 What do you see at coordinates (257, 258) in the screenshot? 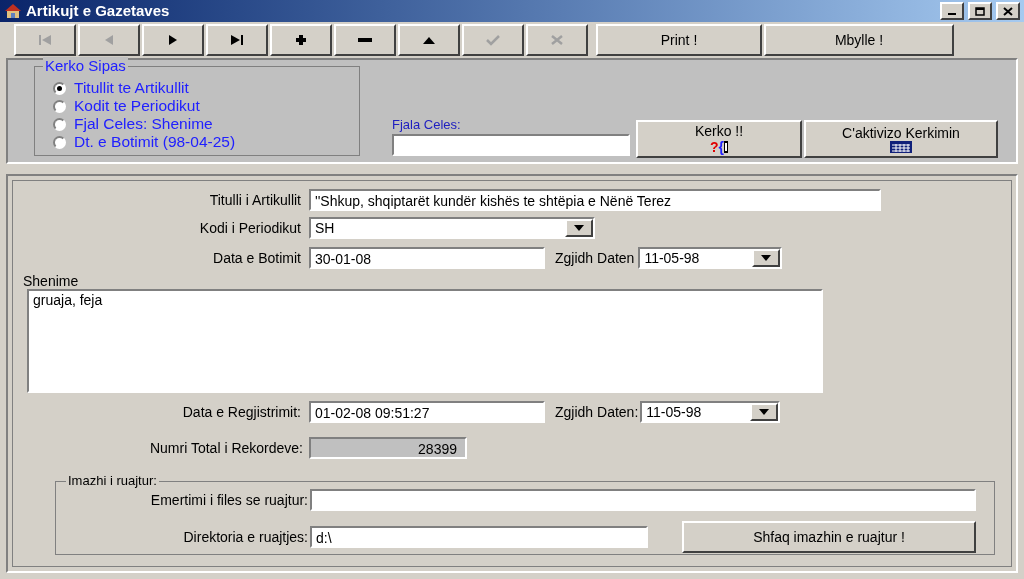
I see `field-label: Data e Botimit` at bounding box center [257, 258].